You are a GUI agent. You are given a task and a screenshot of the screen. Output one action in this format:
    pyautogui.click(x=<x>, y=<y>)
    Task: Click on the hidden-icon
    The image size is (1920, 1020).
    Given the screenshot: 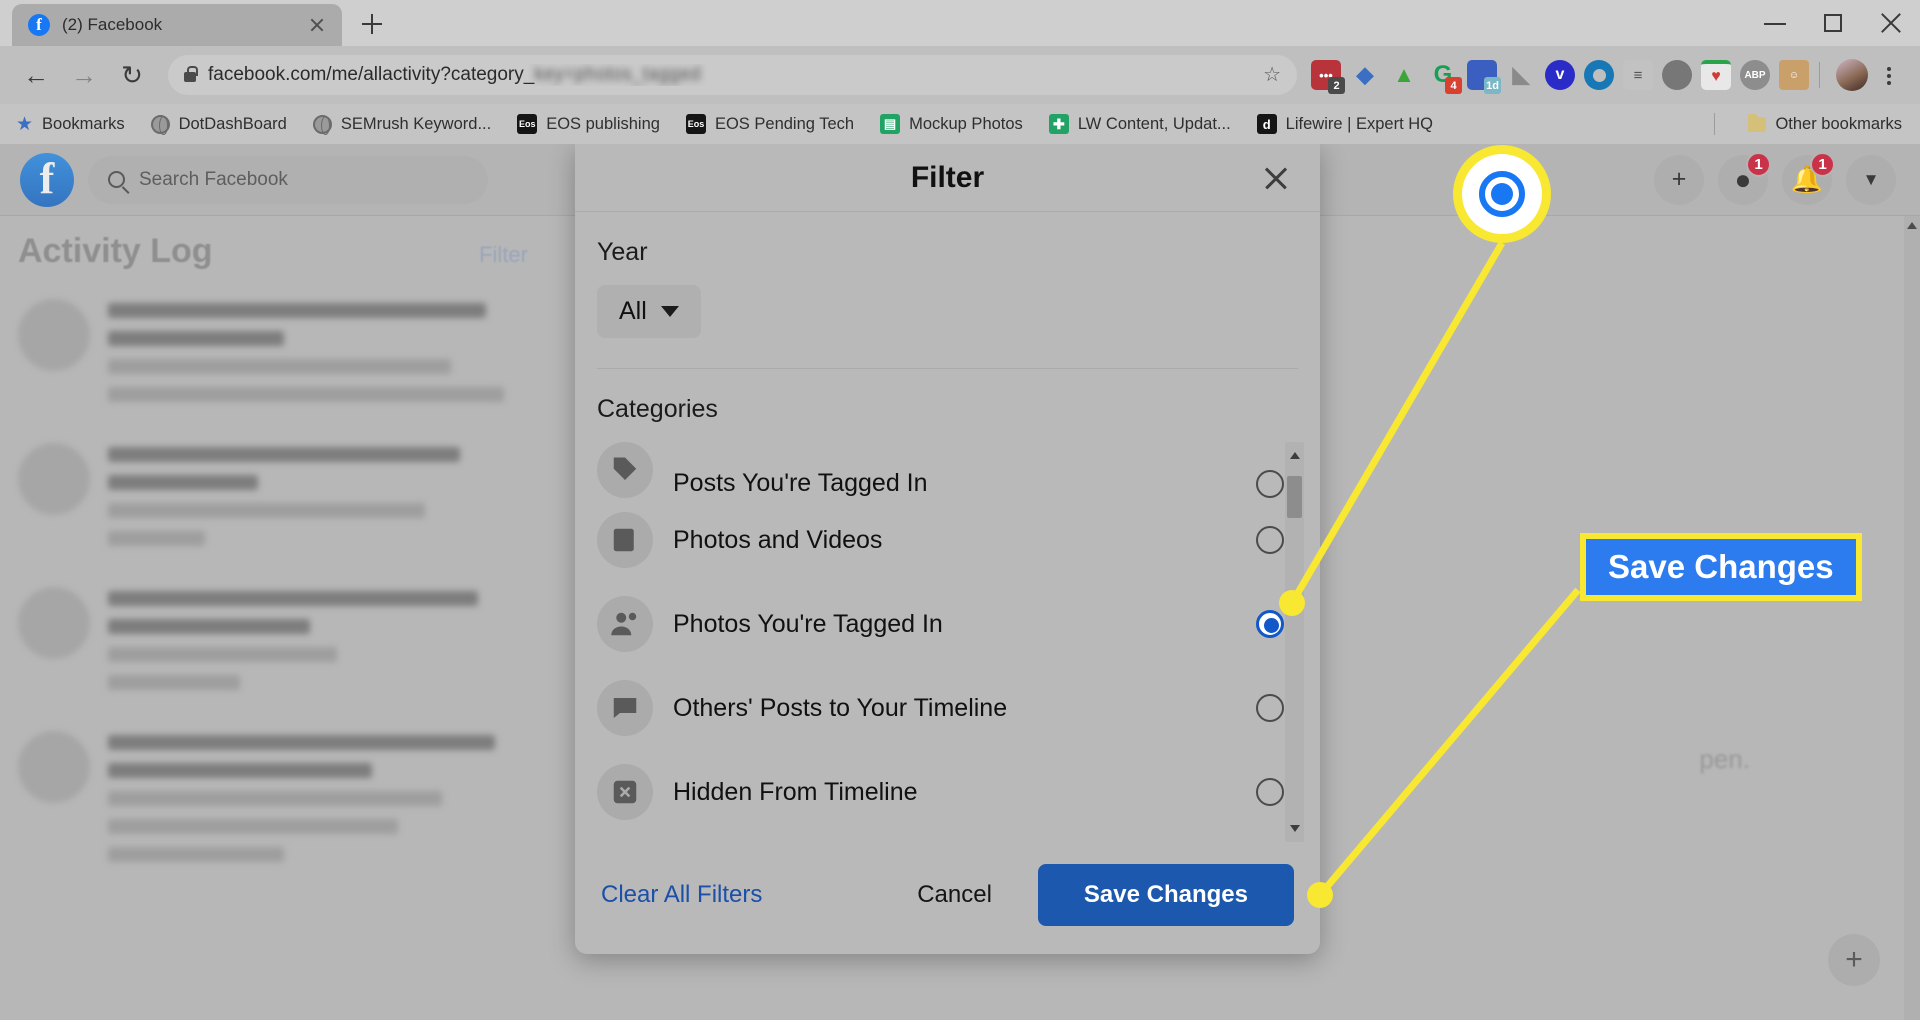 What is the action you would take?
    pyautogui.click(x=625, y=792)
    